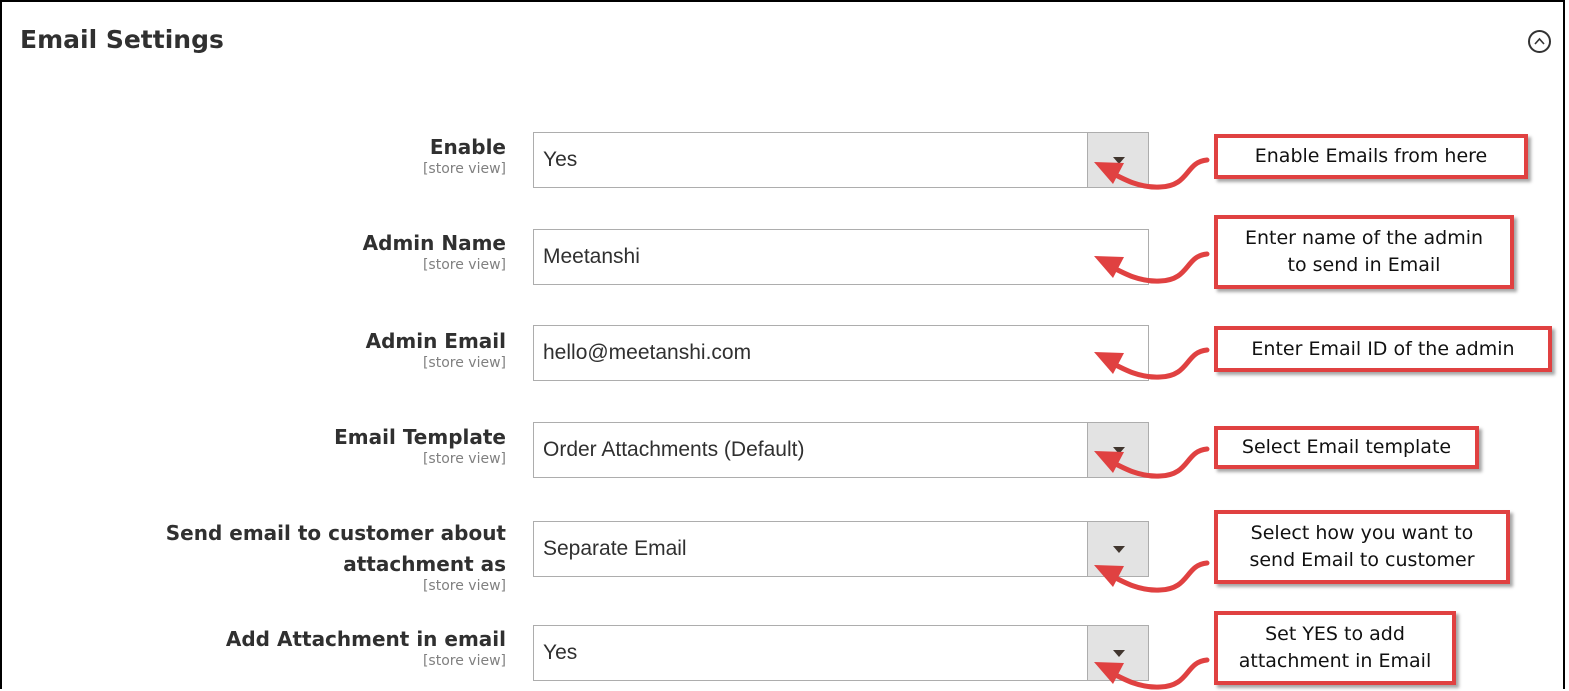  Describe the element at coordinates (1383, 349) in the screenshot. I see `callout-admin-email: Enter Email ID of the admin` at that location.